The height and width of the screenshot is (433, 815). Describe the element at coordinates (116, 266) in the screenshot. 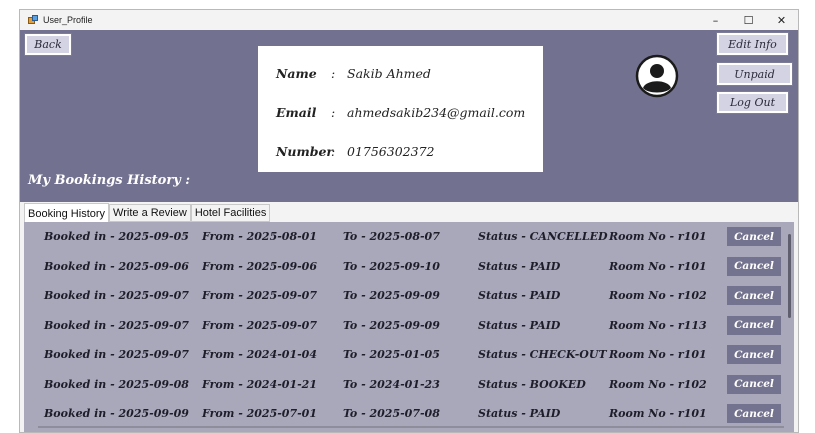

I see `booked-date: Booked in - 2025-09-06` at that location.